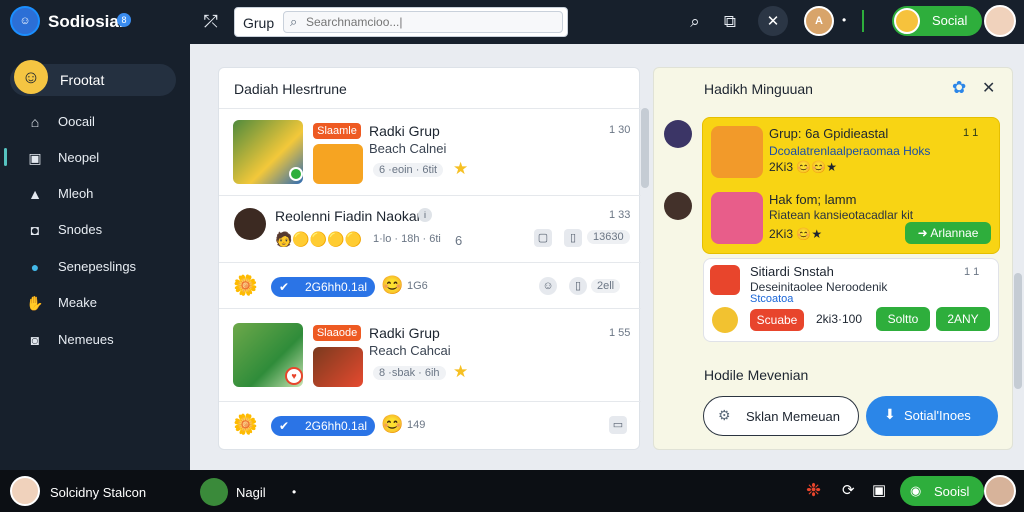 Image resolution: width=1024 pixels, height=512 pixels. I want to click on row-count: 2Ki3, so click(781, 167).